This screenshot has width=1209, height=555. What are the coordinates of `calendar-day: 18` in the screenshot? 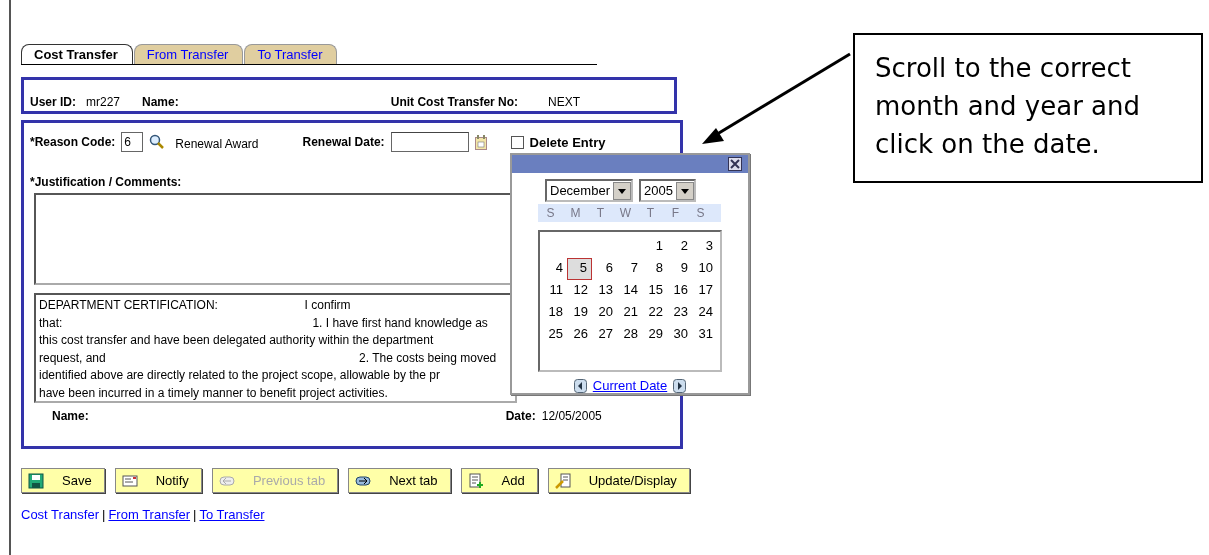 It's located at (554, 313).